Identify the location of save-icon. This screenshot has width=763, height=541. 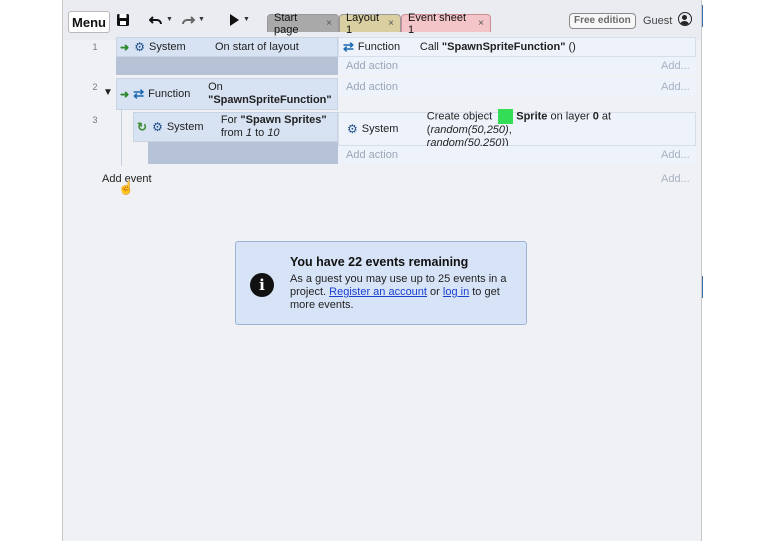
(123, 21).